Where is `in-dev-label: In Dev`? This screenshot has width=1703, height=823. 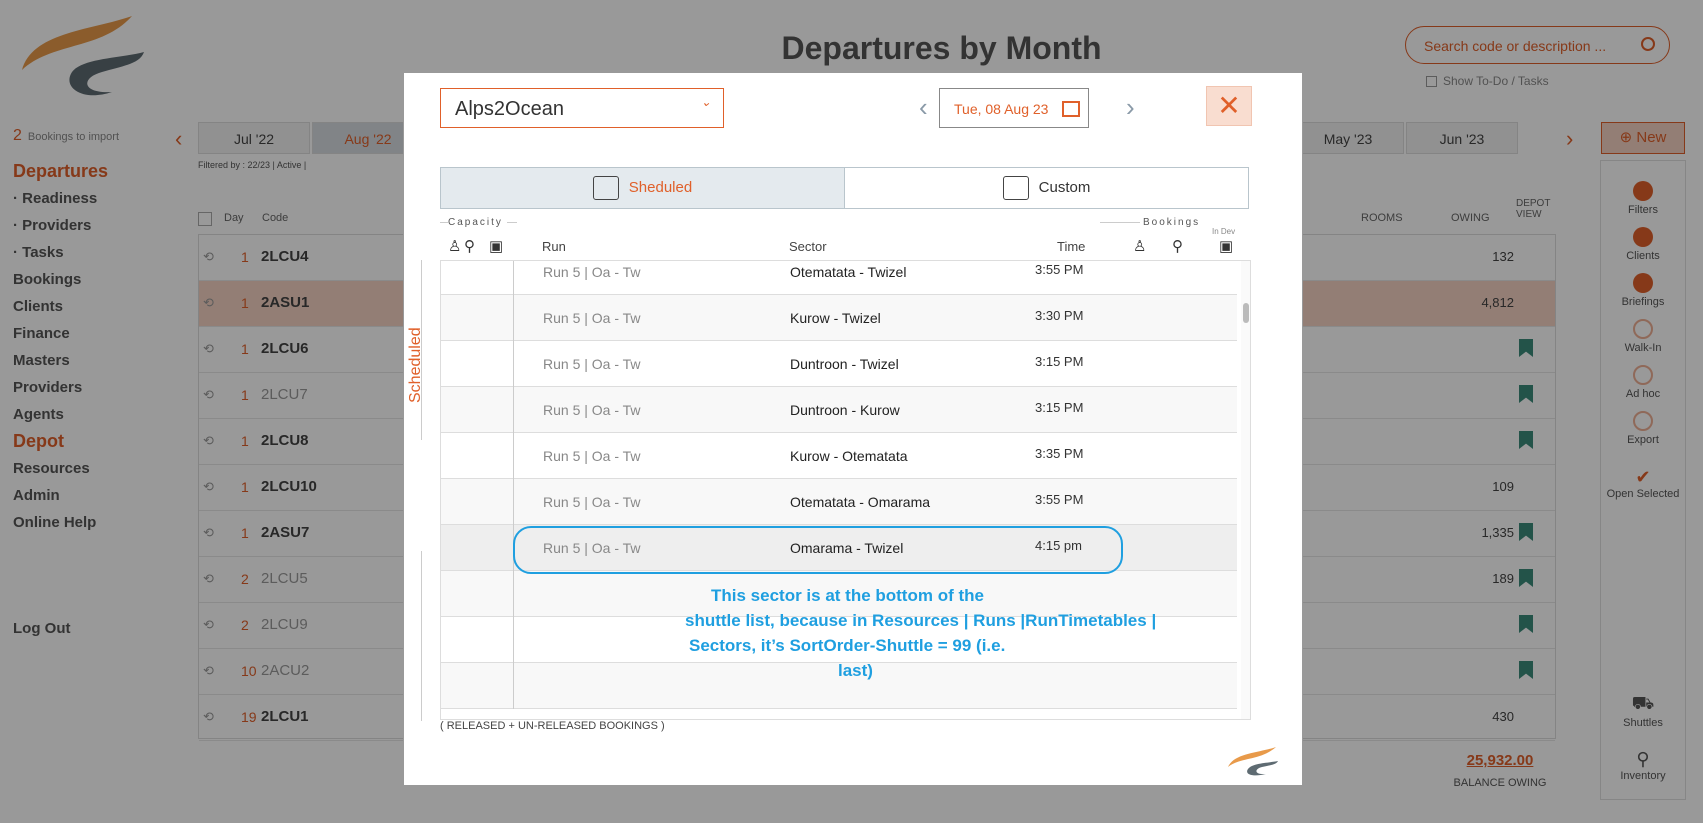 in-dev-label: In Dev is located at coordinates (1224, 231).